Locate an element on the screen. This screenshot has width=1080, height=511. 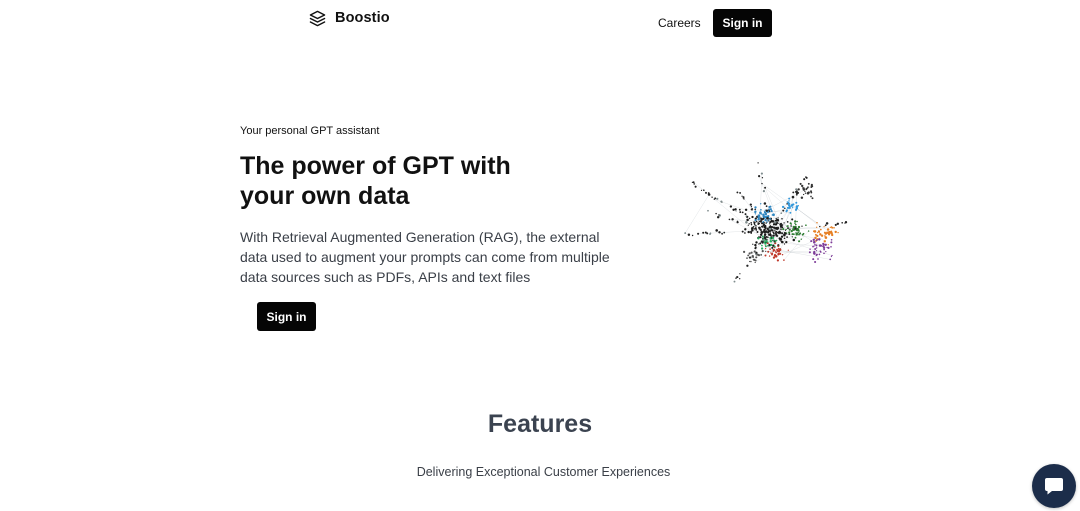
nav-link-careers: Careers is located at coordinates (679, 23).